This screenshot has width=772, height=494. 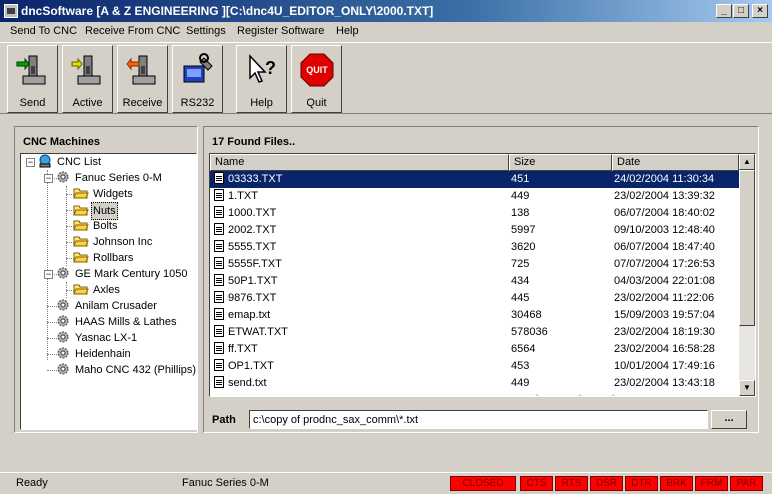 I want to click on tree-item-label: Widgets, so click(x=113, y=194).